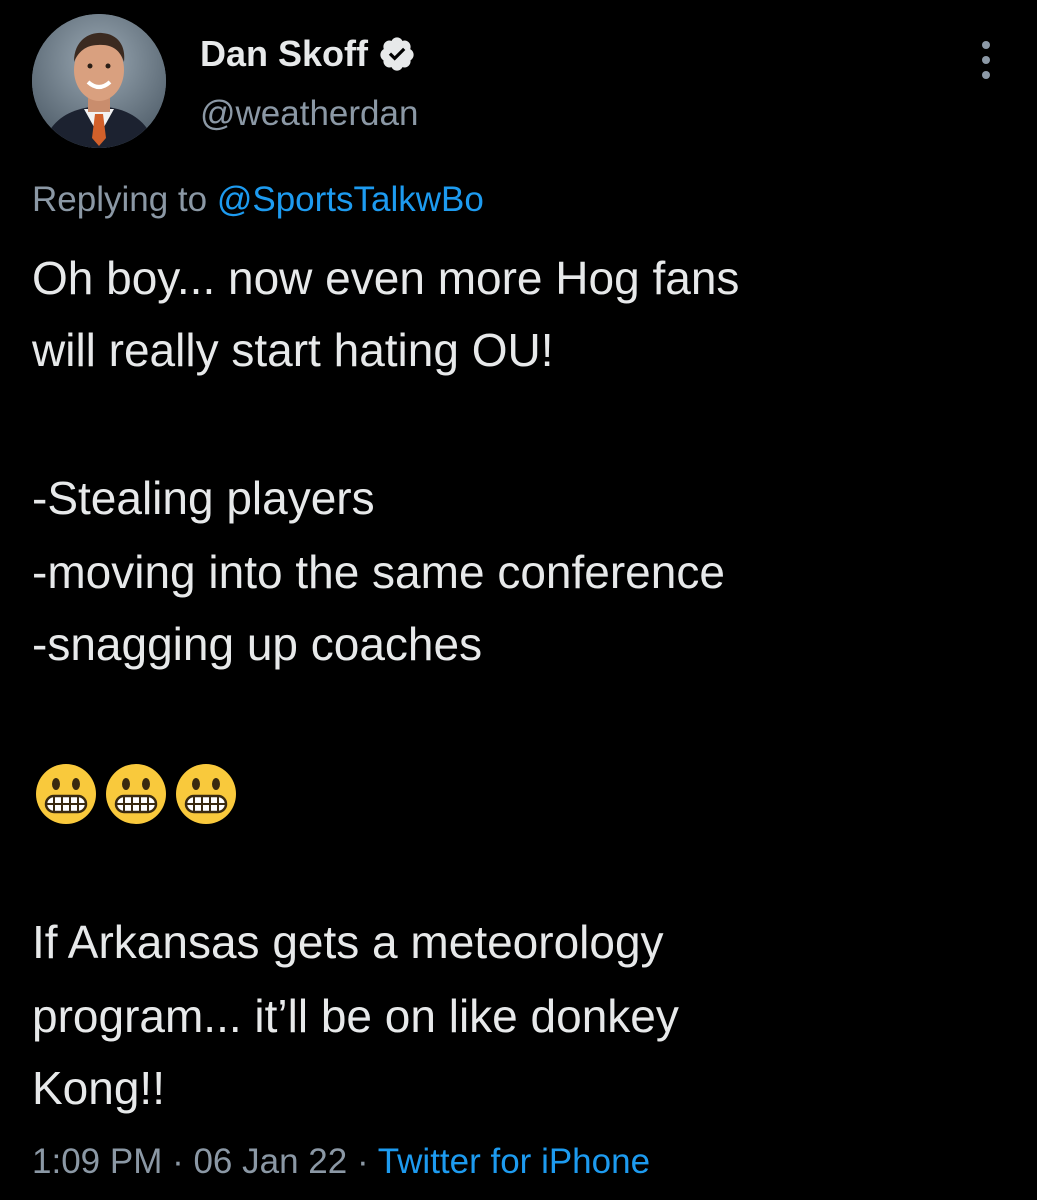  What do you see at coordinates (124, 199) in the screenshot?
I see `replying-to-label: Replying to` at bounding box center [124, 199].